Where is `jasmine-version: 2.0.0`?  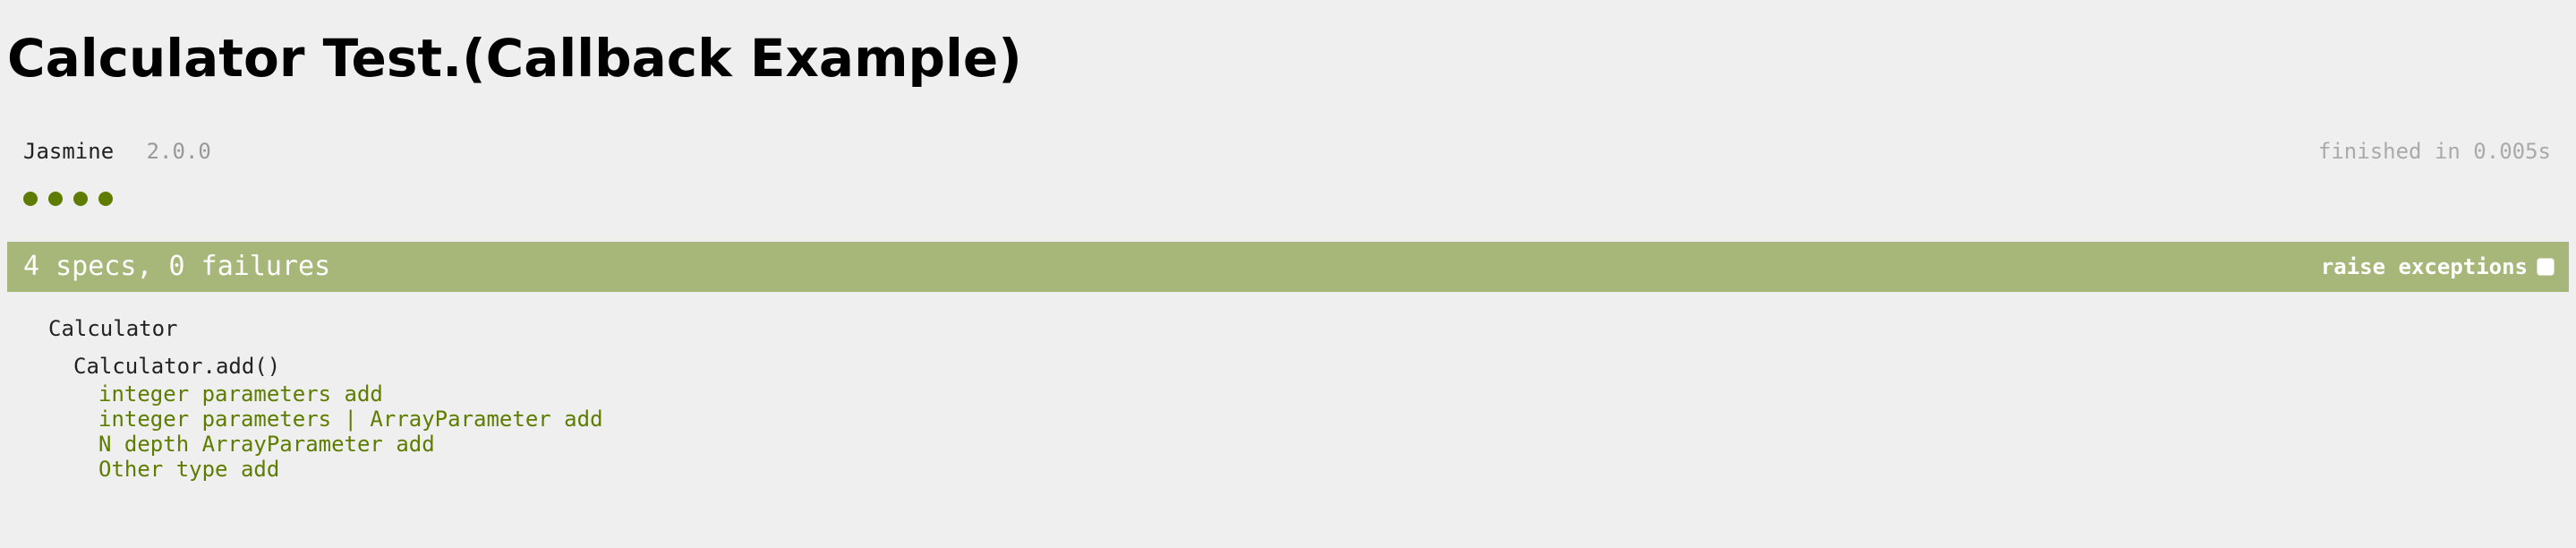
jasmine-version: 2.0.0 is located at coordinates (178, 151).